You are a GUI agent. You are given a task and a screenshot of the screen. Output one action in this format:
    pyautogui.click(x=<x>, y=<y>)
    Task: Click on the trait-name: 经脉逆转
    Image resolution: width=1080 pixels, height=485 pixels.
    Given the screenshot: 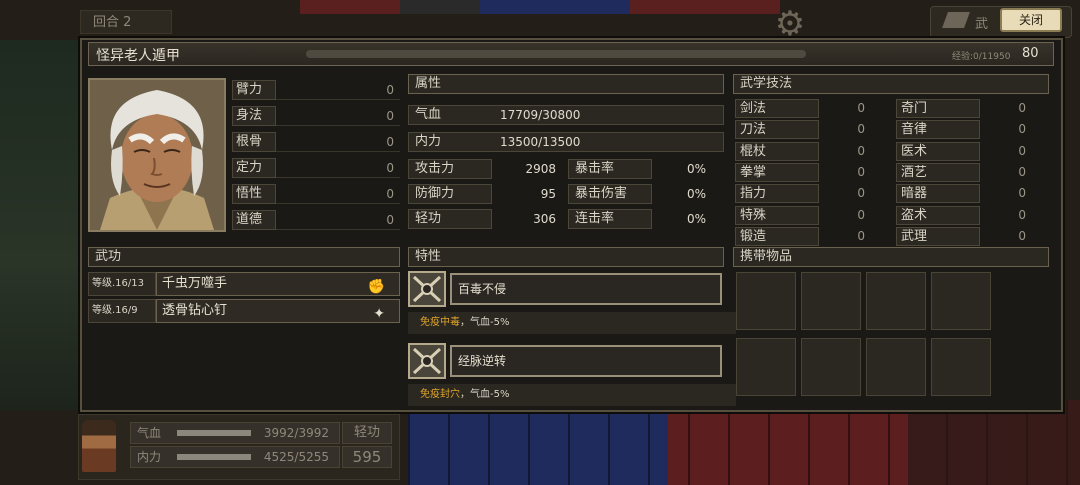 What is the action you would take?
    pyautogui.click(x=586, y=361)
    